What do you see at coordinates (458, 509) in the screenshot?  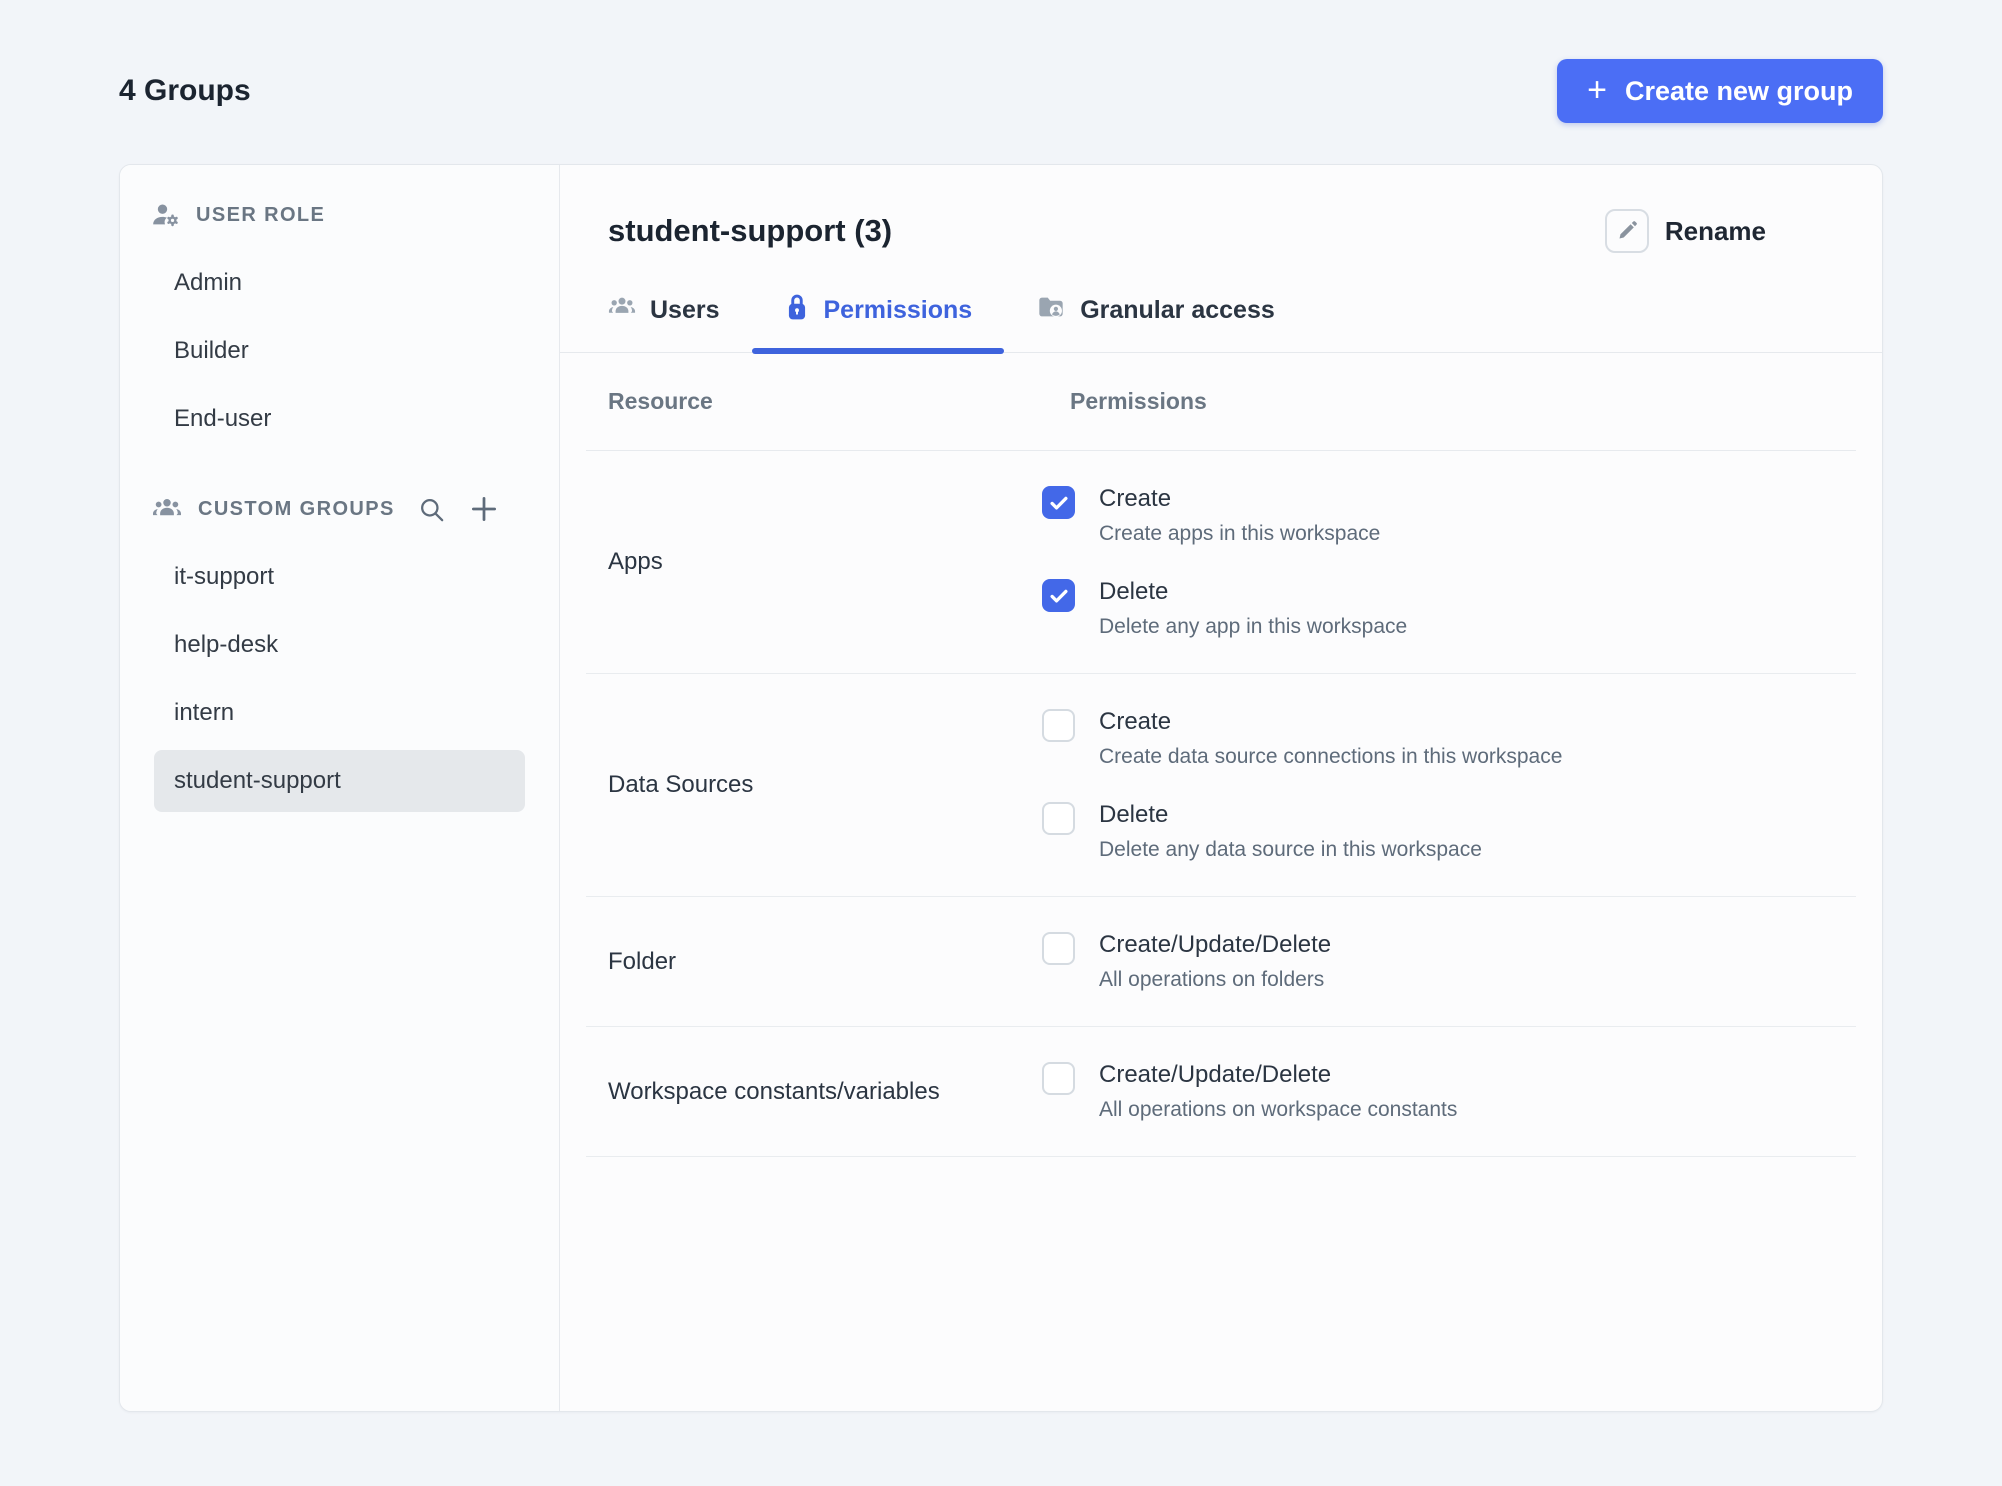 I see `custom-groups-actions` at bounding box center [458, 509].